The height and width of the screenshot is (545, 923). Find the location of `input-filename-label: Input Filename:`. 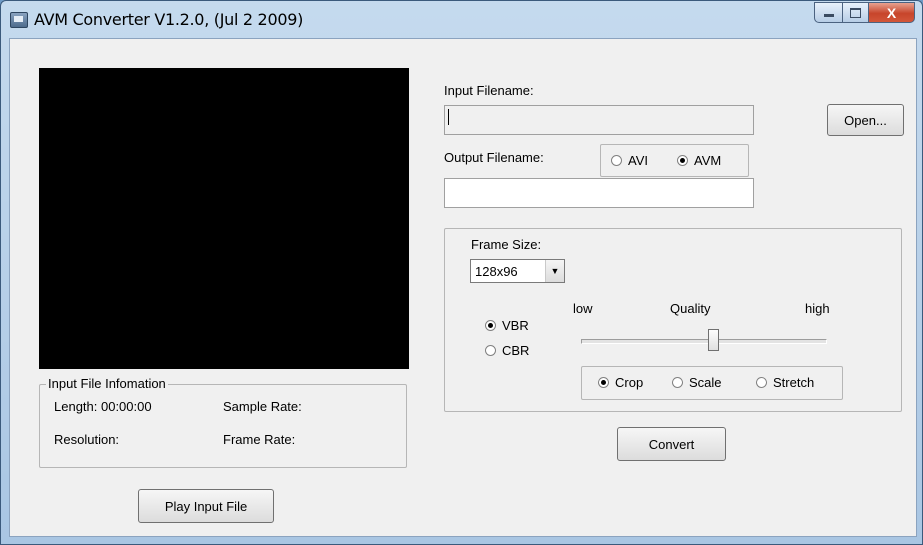

input-filename-label: Input Filename: is located at coordinates (489, 90).